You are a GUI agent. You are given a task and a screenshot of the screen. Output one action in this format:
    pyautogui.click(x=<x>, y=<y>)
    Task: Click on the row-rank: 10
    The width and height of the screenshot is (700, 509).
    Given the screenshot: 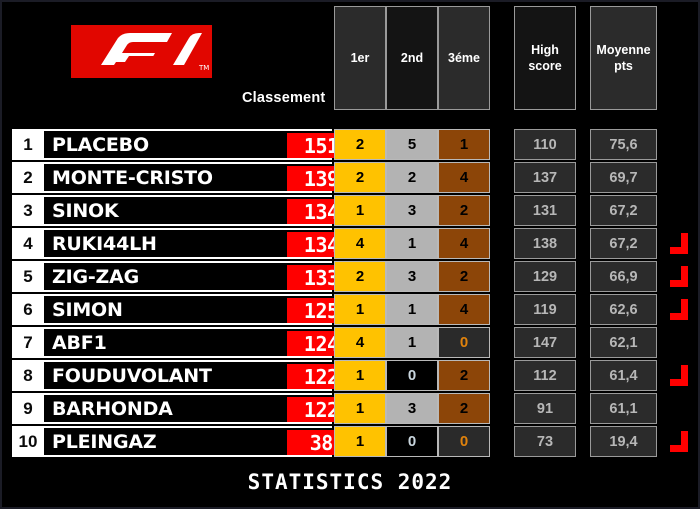 What is the action you would take?
    pyautogui.click(x=28, y=441)
    